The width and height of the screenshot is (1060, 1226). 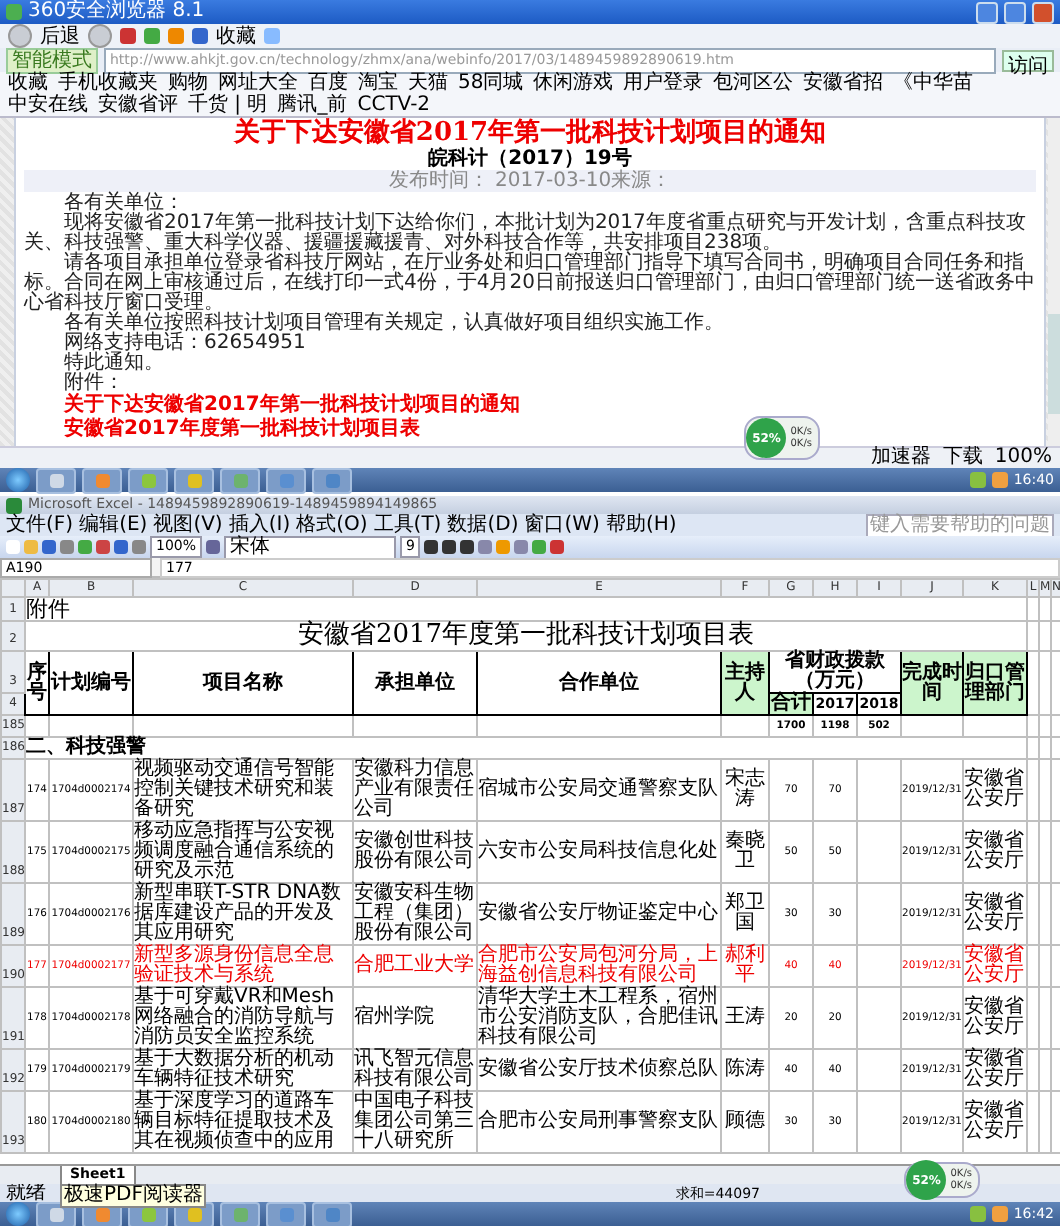 What do you see at coordinates (378, 83) in the screenshot?
I see `bookmark-link: 淘宝` at bounding box center [378, 83].